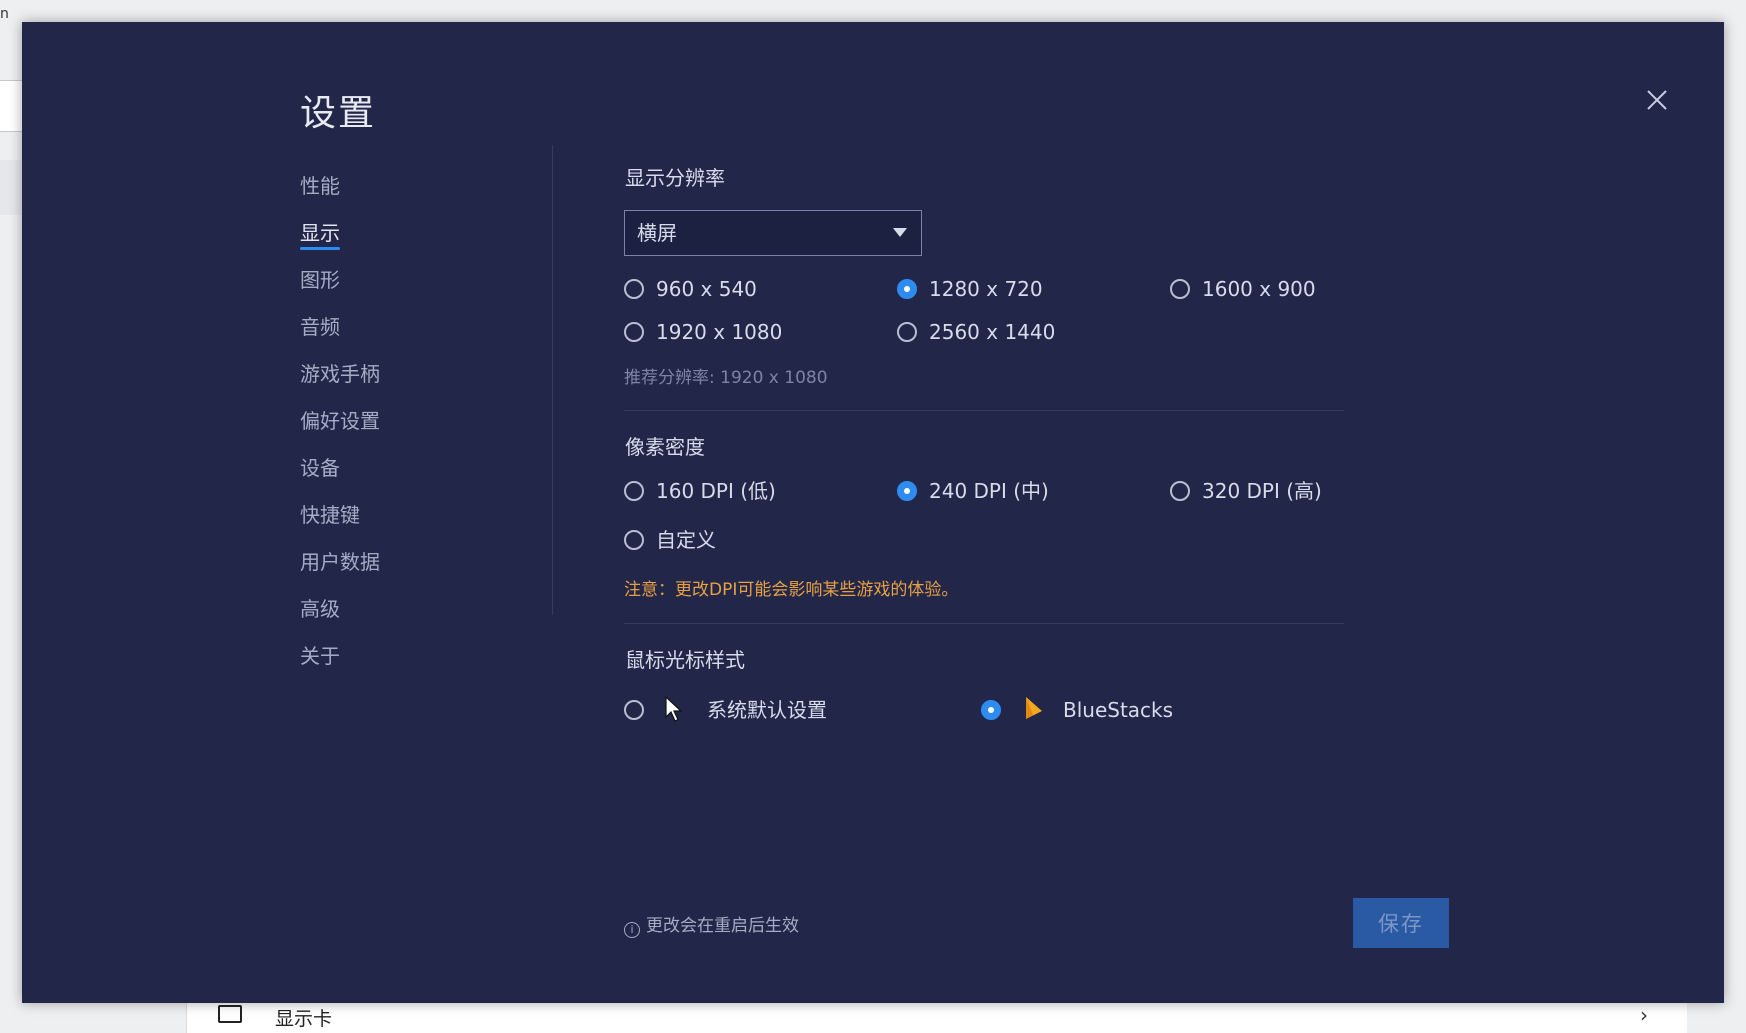 The image size is (1746, 1033). I want to click on radio-label: 160 DPI (低), so click(716, 491).